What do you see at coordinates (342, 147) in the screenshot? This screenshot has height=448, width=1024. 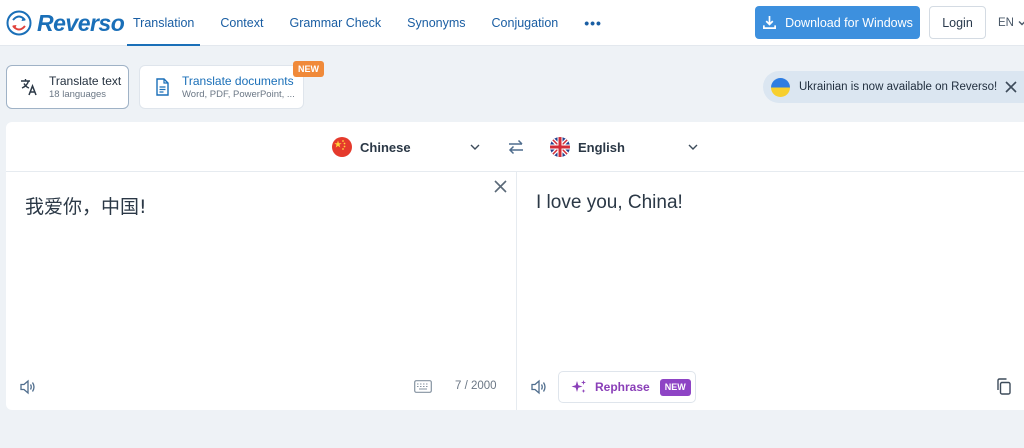 I see `china-flag-icon` at bounding box center [342, 147].